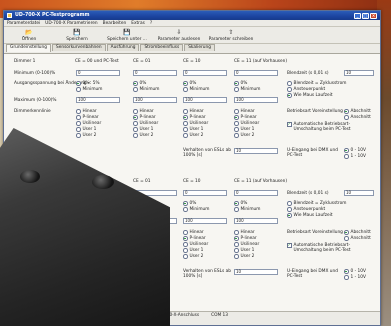 The height and width of the screenshot is (326, 391). Describe the element at coordinates (355, 271) in the screenshot. I see `eingang-0-10-radio-b: 0 - 10V` at that location.